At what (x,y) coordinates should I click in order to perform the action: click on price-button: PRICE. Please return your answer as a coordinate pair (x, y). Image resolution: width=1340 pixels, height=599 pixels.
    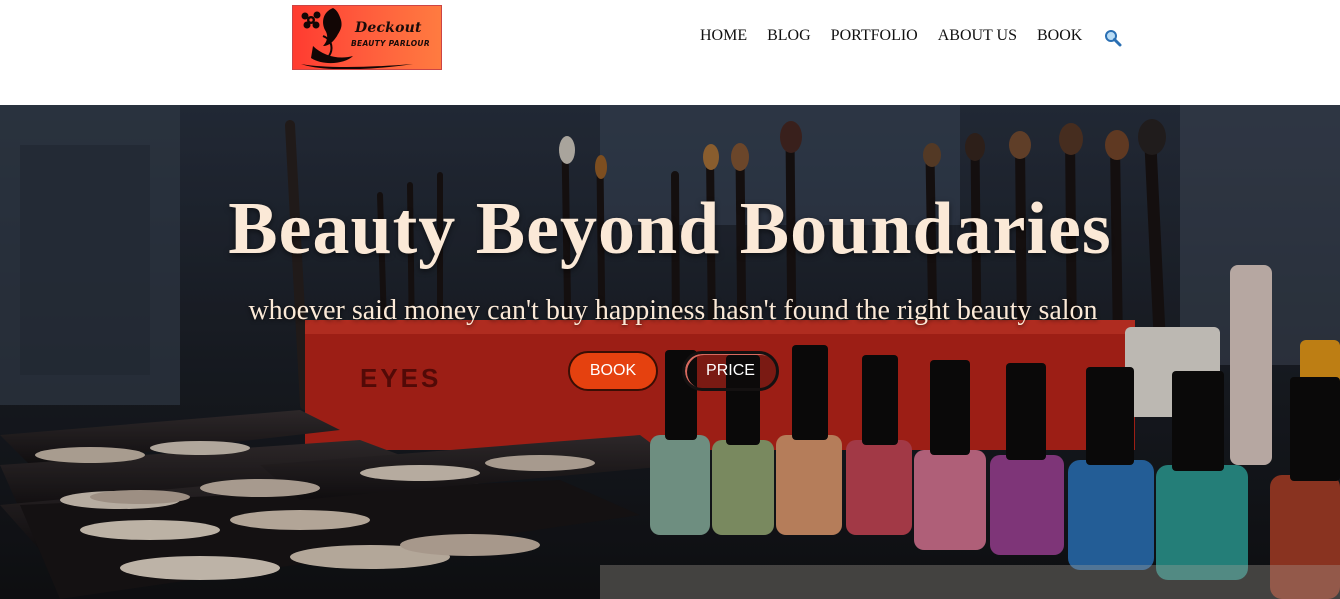
    Looking at the image, I should click on (730, 371).